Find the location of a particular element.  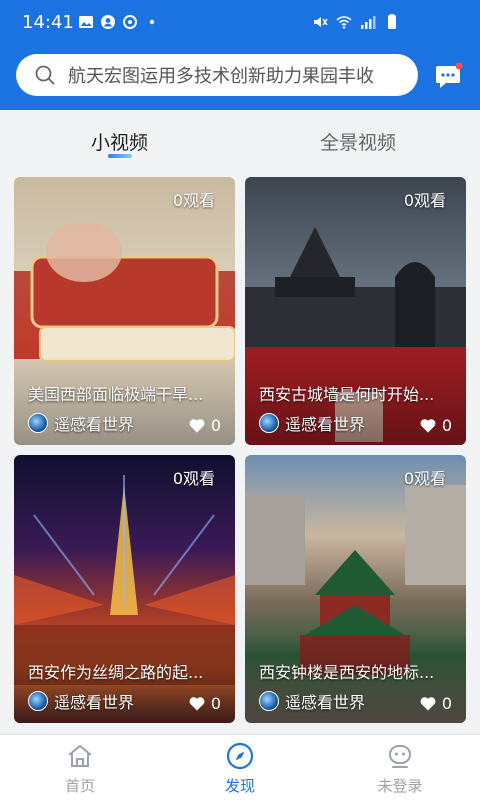

message-button is located at coordinates (449, 75).